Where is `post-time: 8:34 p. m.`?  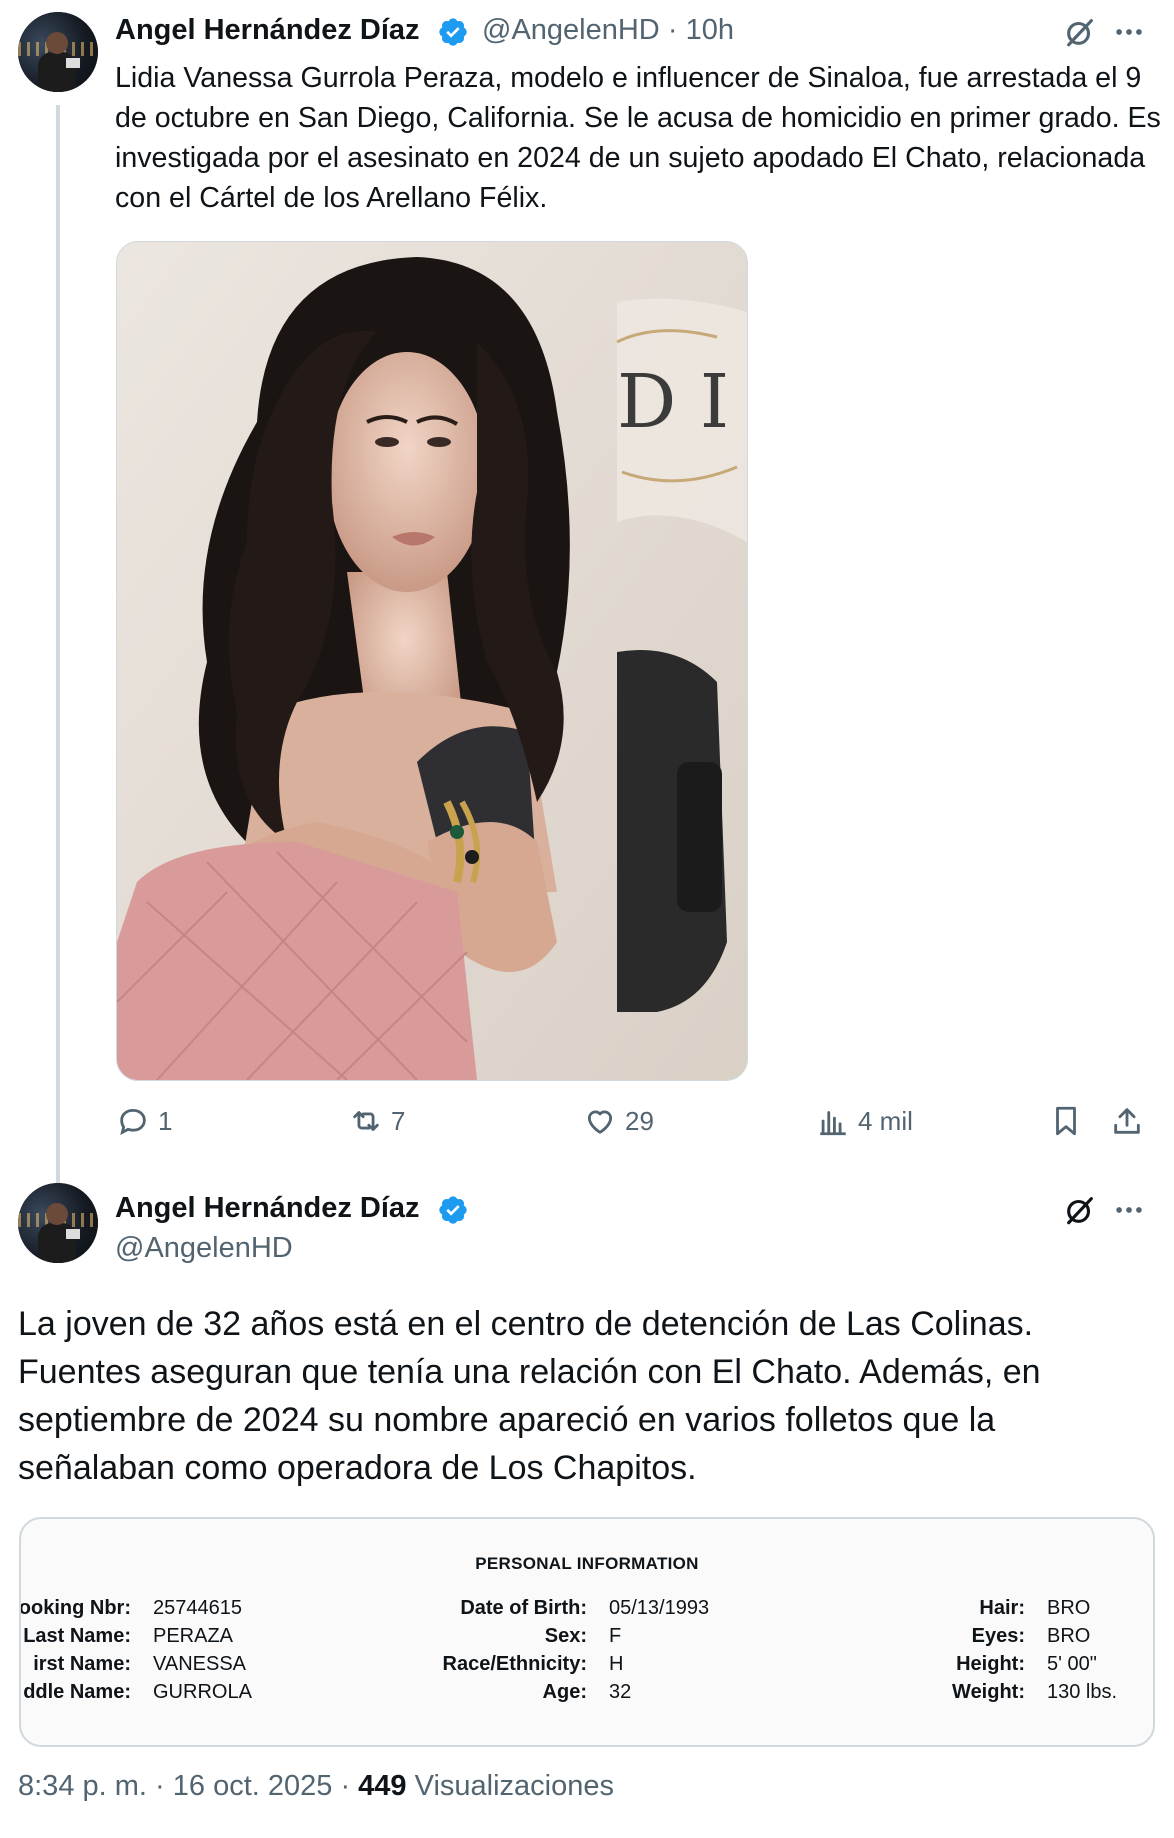 post-time: 8:34 p. m. is located at coordinates (82, 1786).